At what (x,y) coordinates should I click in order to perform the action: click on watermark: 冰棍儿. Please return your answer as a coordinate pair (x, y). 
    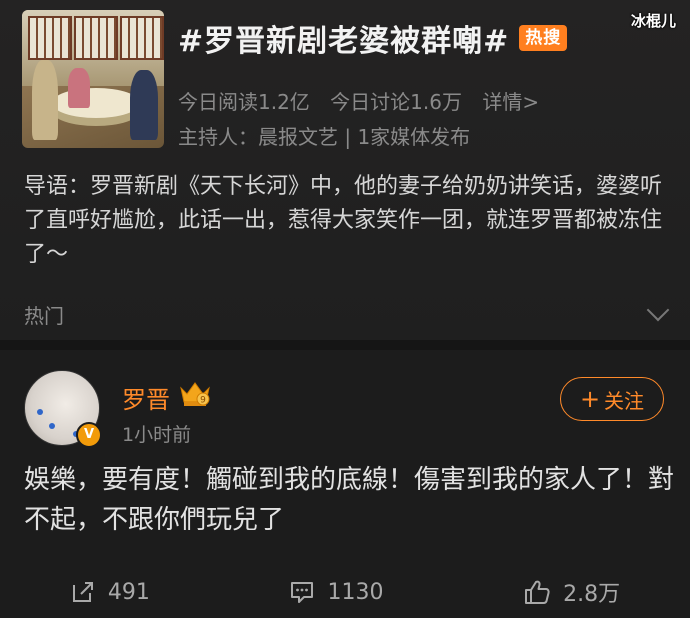
    Looking at the image, I should click on (653, 21).